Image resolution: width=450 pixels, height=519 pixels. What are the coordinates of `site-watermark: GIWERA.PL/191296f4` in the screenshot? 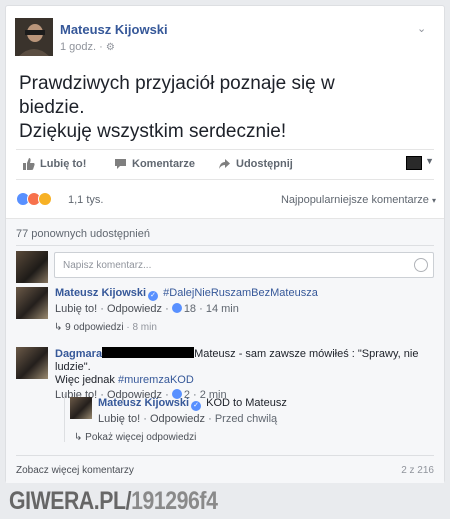 It's located at (113, 501).